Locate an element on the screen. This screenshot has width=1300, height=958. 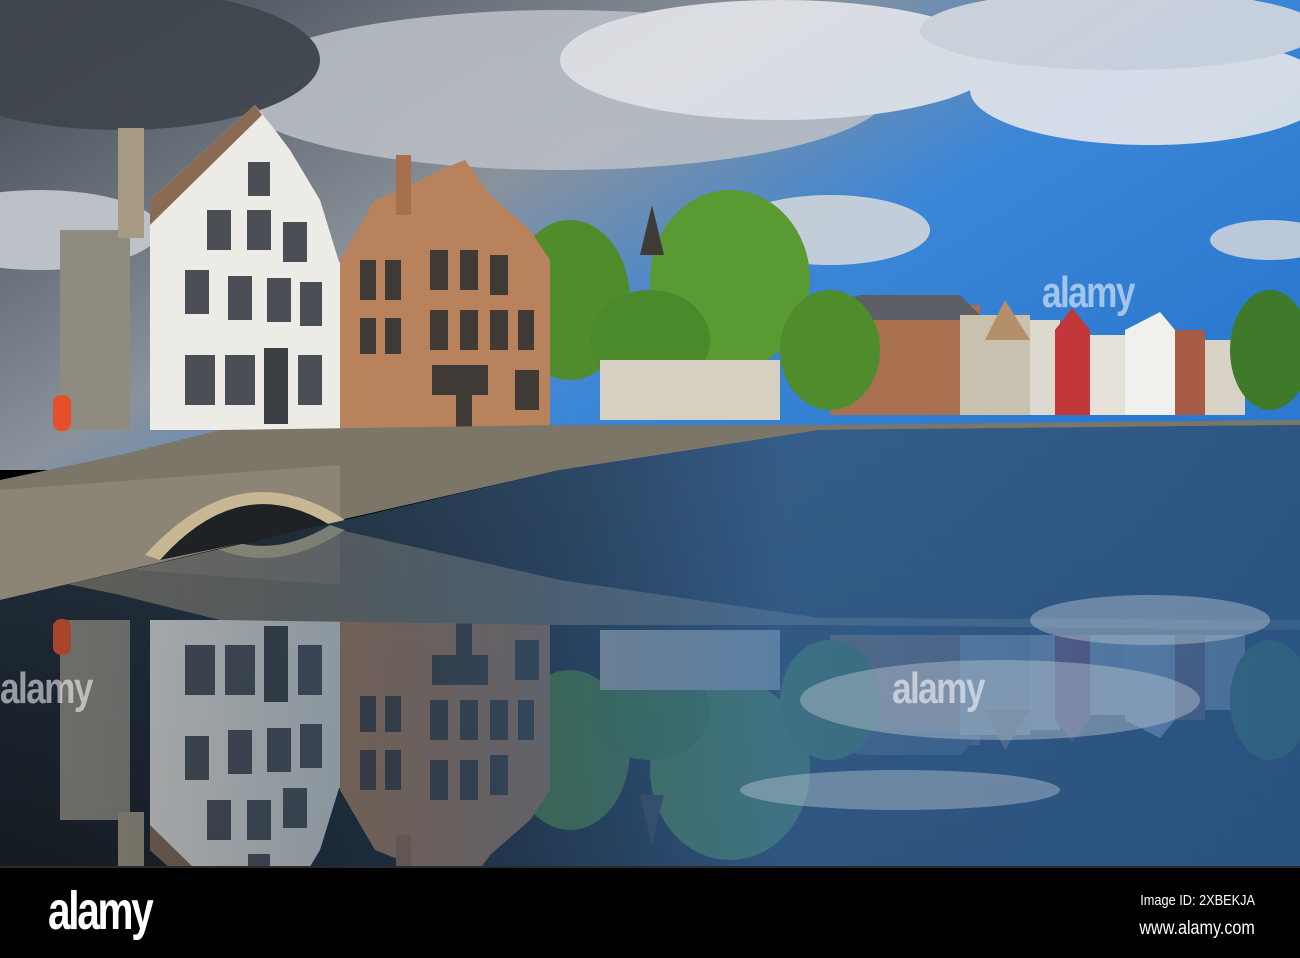
image-id: Image ID: 2XBEKJA is located at coordinates (1197, 900).